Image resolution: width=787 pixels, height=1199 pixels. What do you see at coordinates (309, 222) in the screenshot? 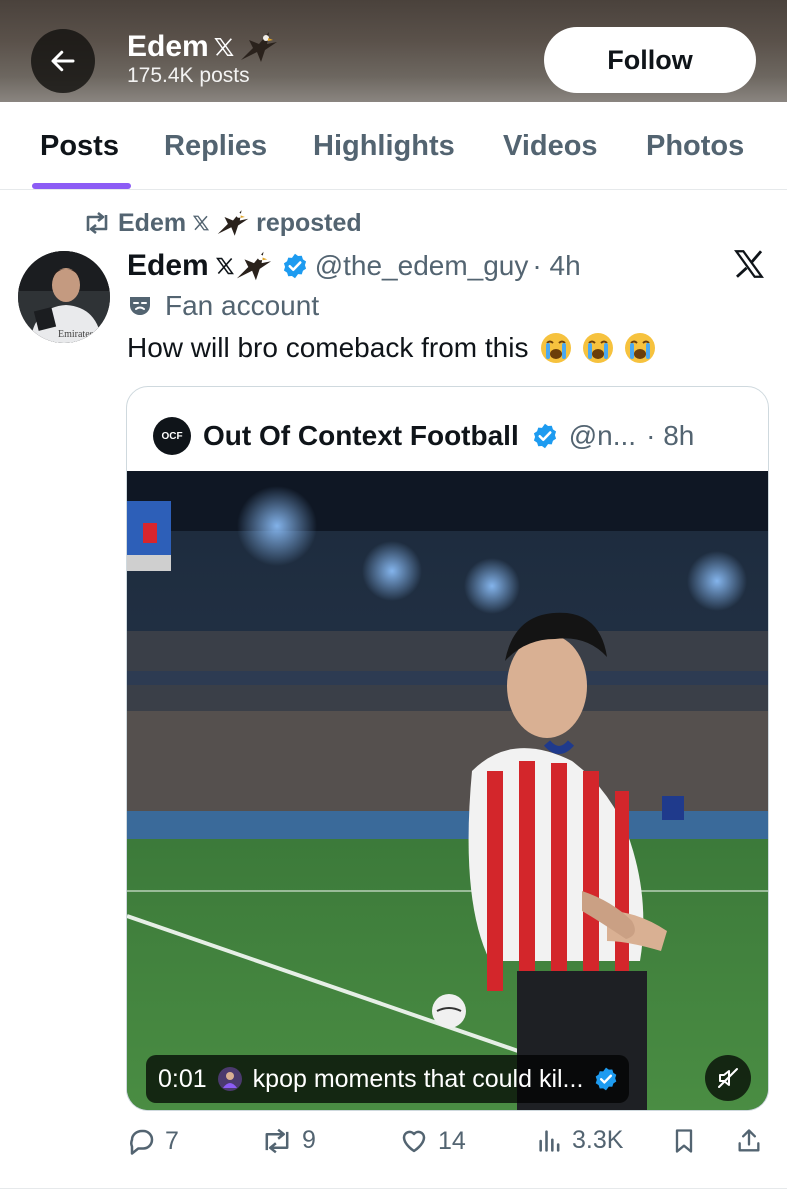
I see `repost-suffix: reposted` at bounding box center [309, 222].